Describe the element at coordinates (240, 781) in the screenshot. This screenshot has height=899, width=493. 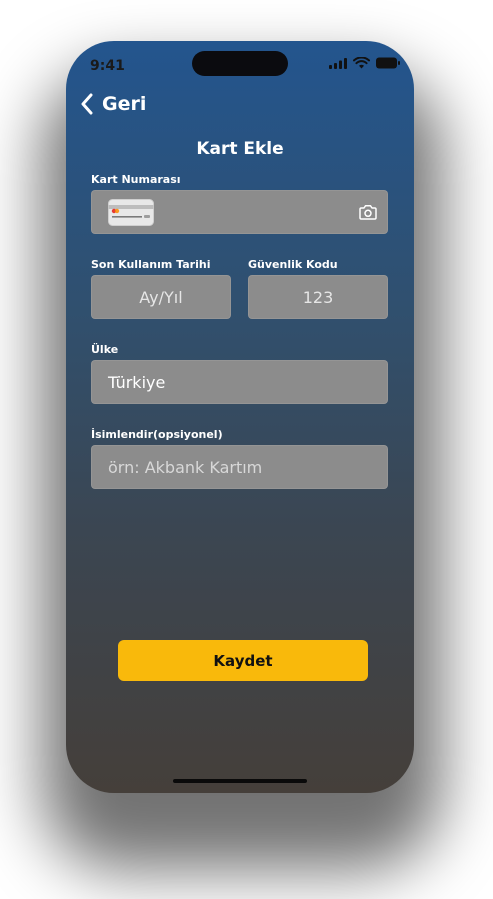
I see `home-indicator` at that location.